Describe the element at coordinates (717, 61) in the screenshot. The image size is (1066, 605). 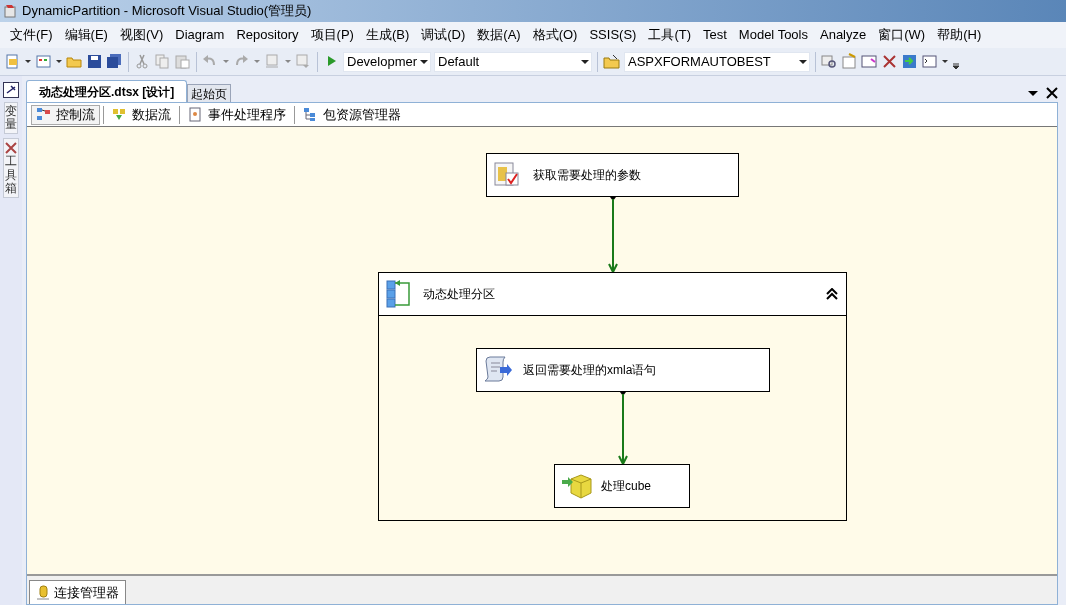
I see `dropdown: ASPXFORMAUTOBEST` at that location.